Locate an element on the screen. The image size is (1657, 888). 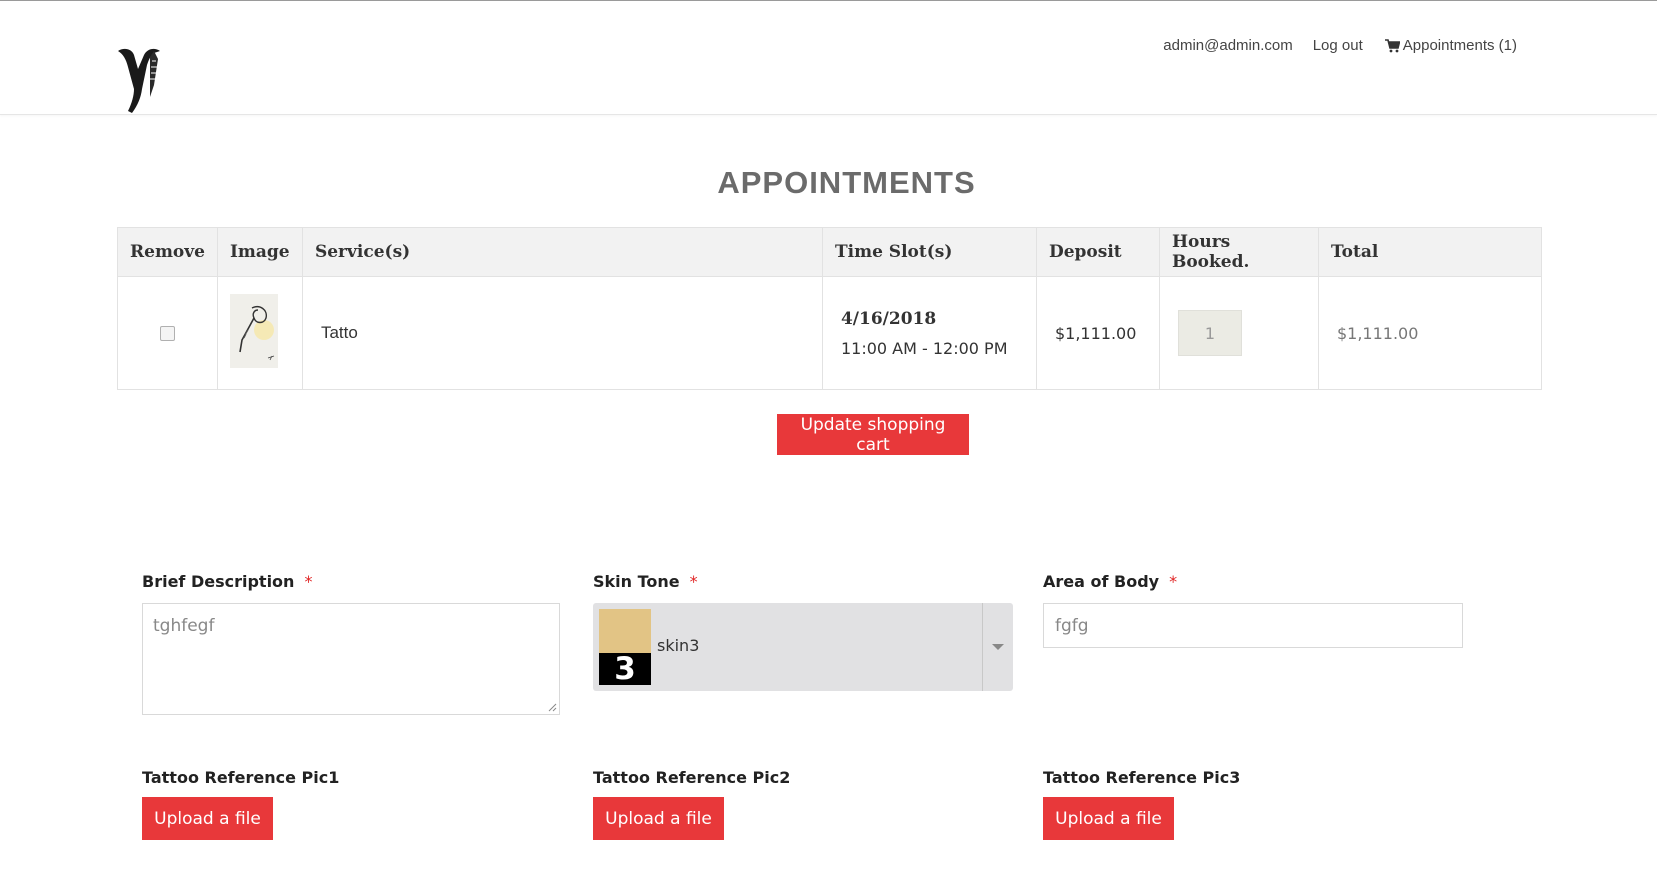
area-of-body-input: fgfg is located at coordinates (1253, 625).